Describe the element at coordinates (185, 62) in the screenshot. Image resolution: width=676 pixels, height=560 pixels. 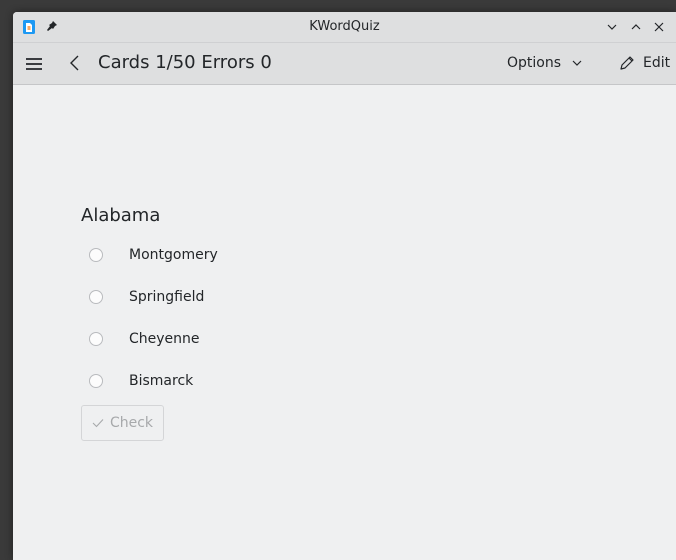
I see `page-title: Cards 1/50 Errors 0` at that location.